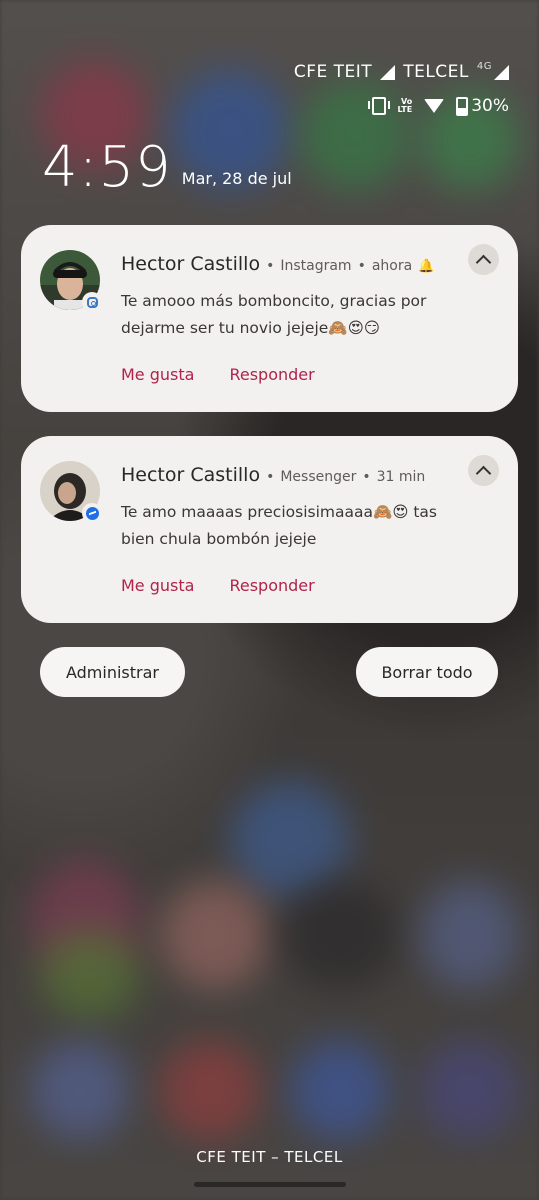 Image resolution: width=539 pixels, height=1200 pixels. I want to click on instagram-icon, so click(92, 302).